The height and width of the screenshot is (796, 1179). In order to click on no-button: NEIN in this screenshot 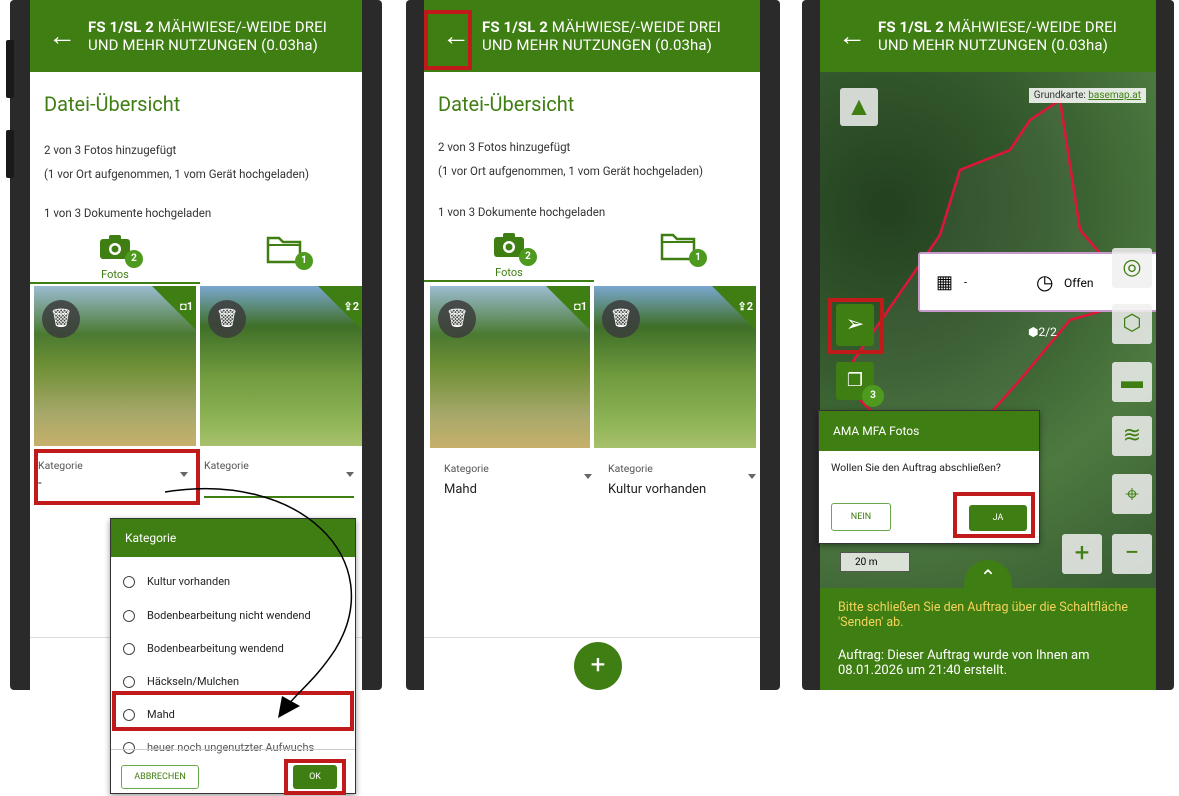, I will do `click(861, 517)`.